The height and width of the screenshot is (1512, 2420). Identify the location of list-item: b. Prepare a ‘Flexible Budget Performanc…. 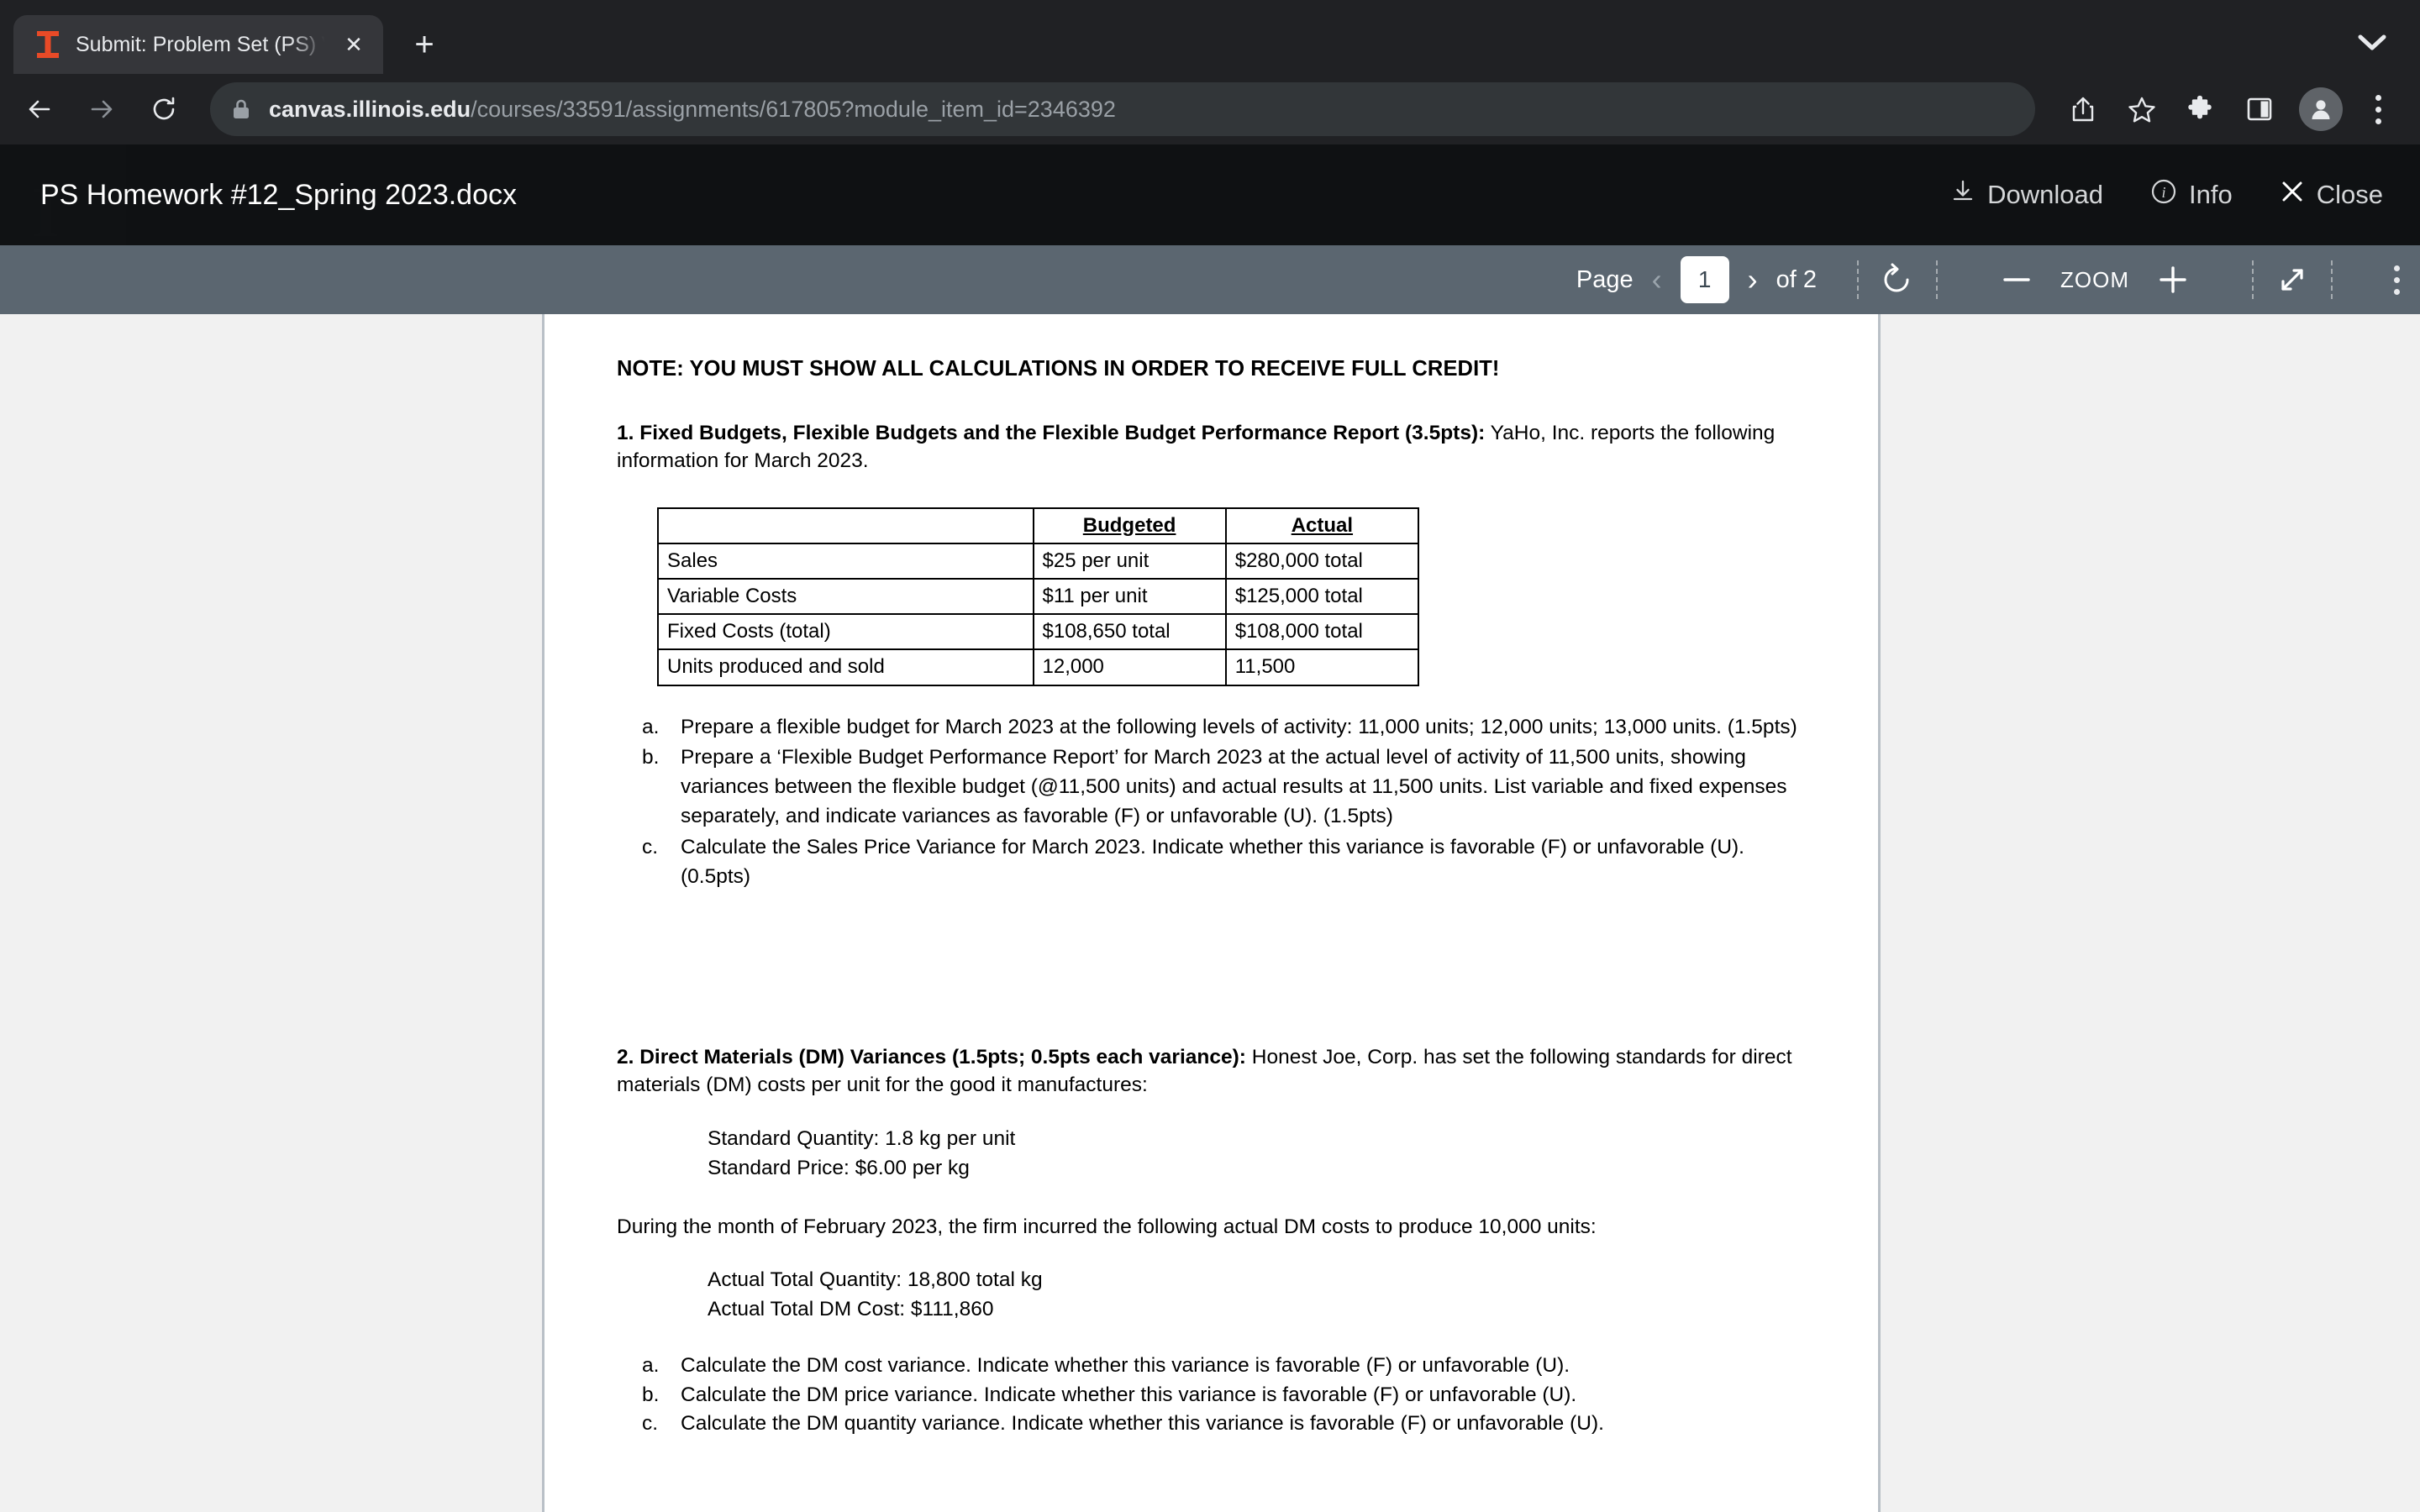
(1211, 787).